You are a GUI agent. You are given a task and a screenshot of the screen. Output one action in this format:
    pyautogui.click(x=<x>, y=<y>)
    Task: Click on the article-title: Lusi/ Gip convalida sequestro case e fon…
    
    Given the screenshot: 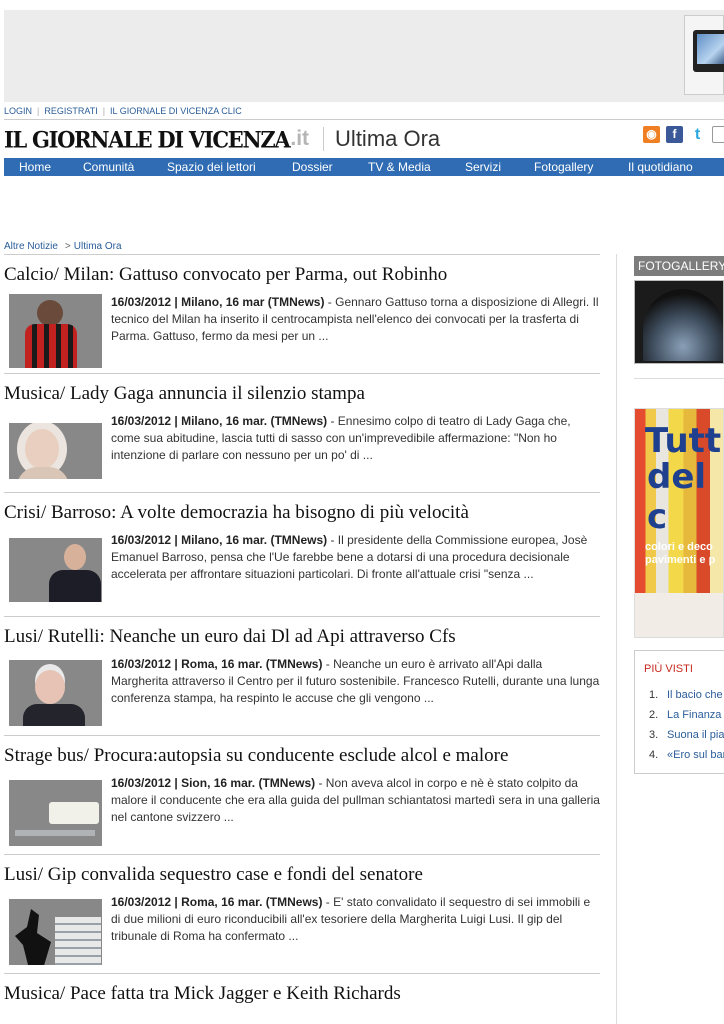 What is the action you would take?
    pyautogui.click(x=302, y=875)
    